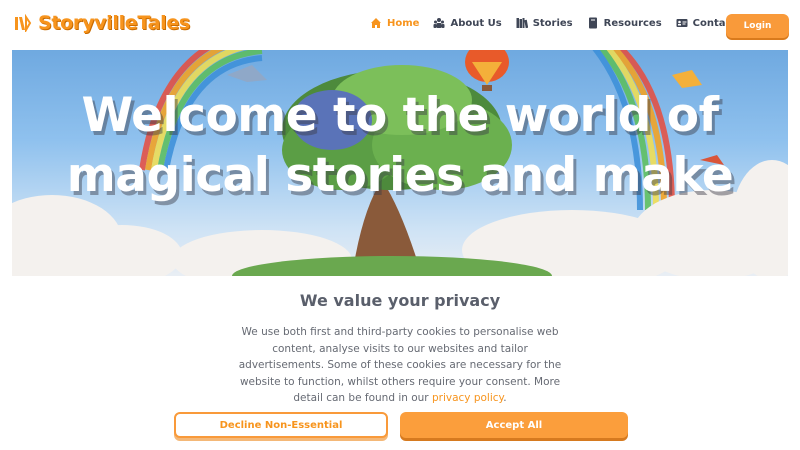  What do you see at coordinates (522, 23) in the screenshot?
I see `books-icon` at bounding box center [522, 23].